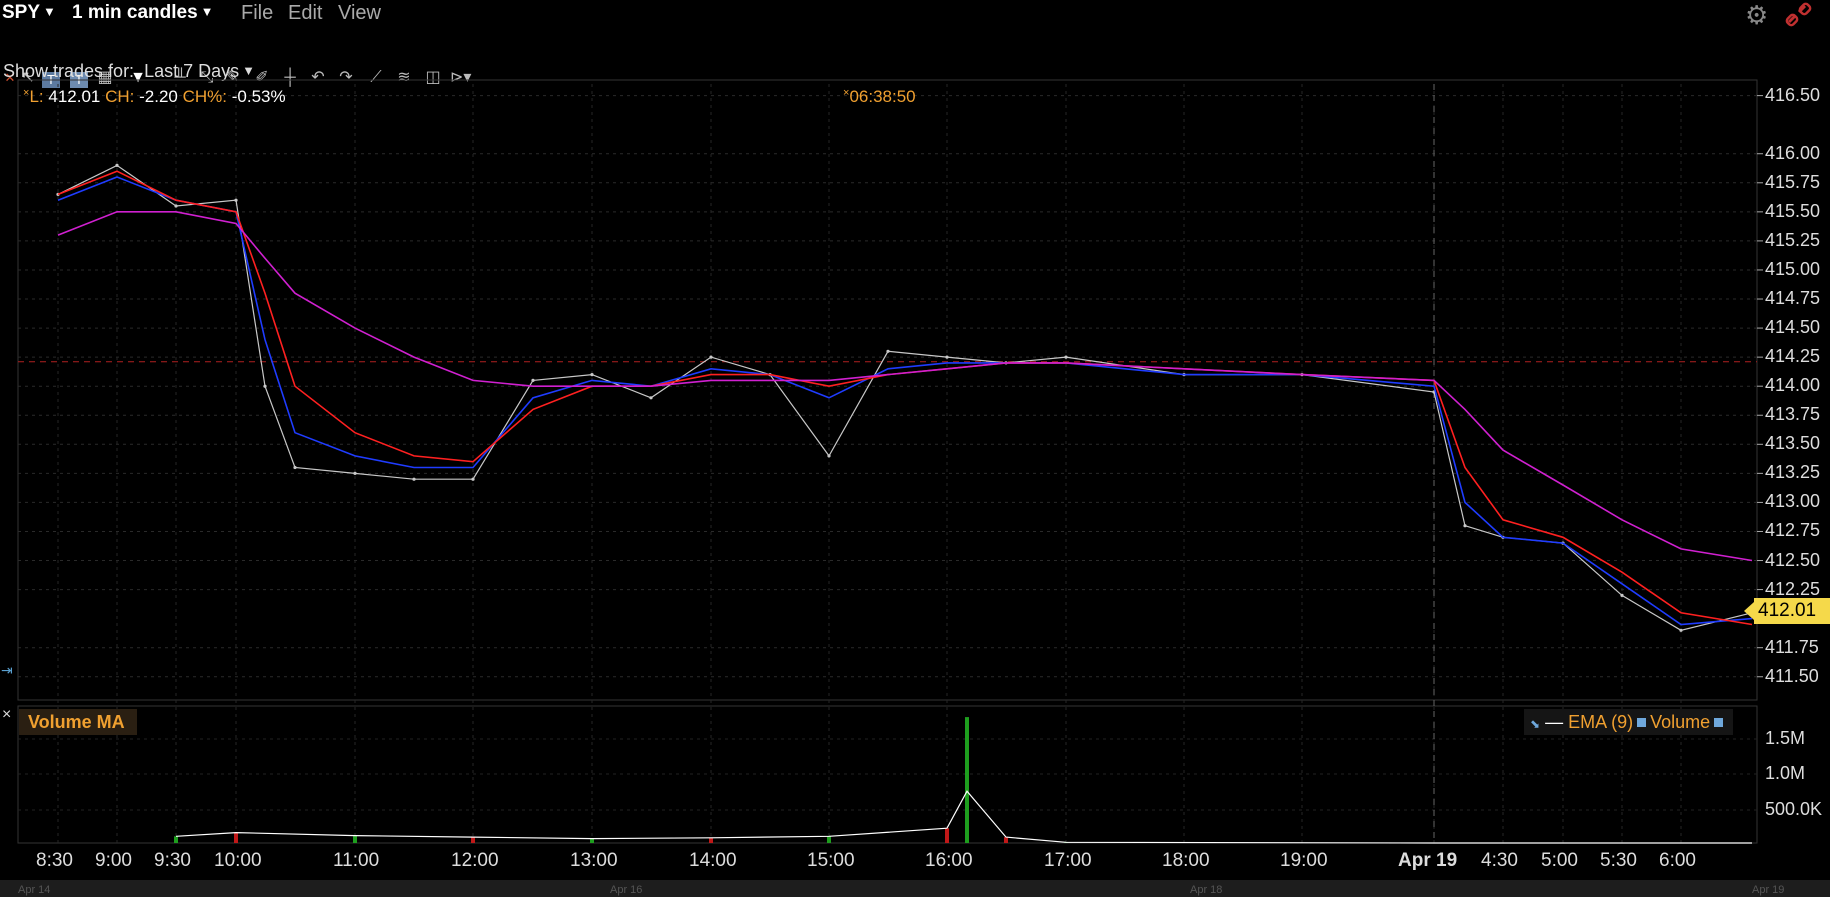 The height and width of the screenshot is (897, 1830). Describe the element at coordinates (1793, 210) in the screenshot. I see `price-tick-label: 415.50` at that location.